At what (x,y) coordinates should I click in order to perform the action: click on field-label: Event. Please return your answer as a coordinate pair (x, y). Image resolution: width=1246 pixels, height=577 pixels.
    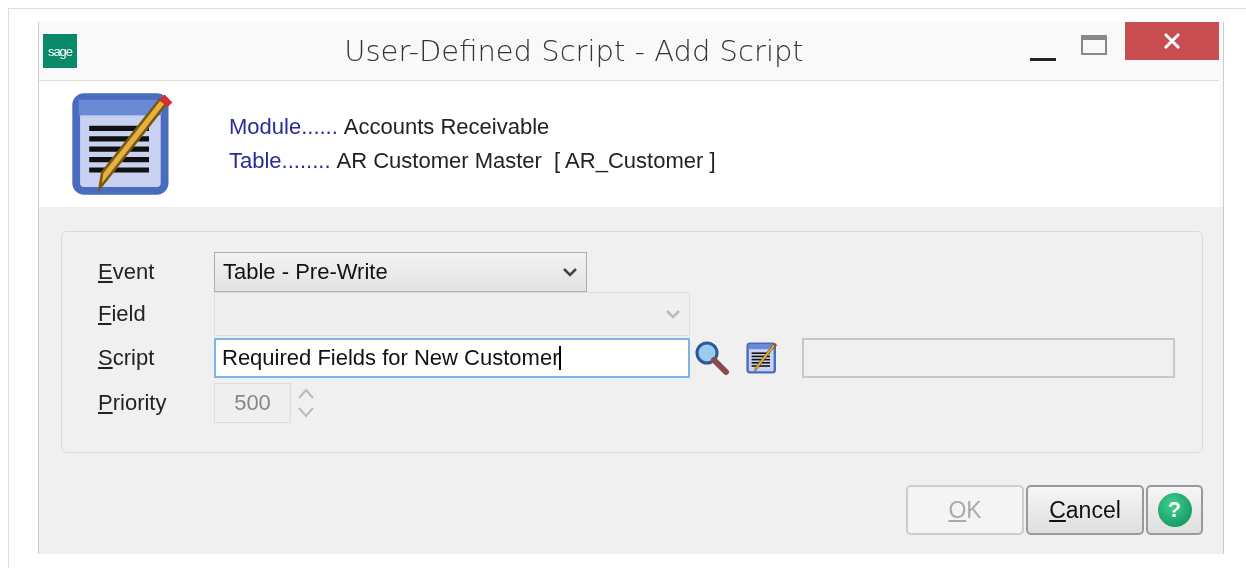
    Looking at the image, I should click on (127, 272).